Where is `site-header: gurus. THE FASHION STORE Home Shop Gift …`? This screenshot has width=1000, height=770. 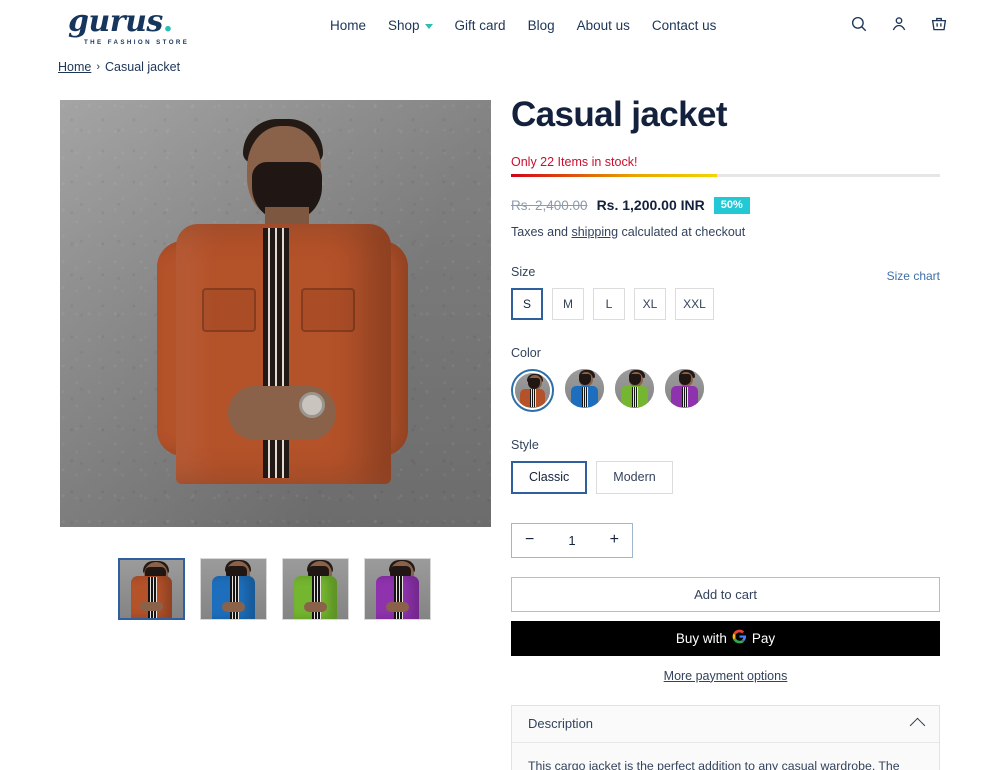 site-header: gurus. THE FASHION STORE Home Shop Gift … is located at coordinates (500, 27).